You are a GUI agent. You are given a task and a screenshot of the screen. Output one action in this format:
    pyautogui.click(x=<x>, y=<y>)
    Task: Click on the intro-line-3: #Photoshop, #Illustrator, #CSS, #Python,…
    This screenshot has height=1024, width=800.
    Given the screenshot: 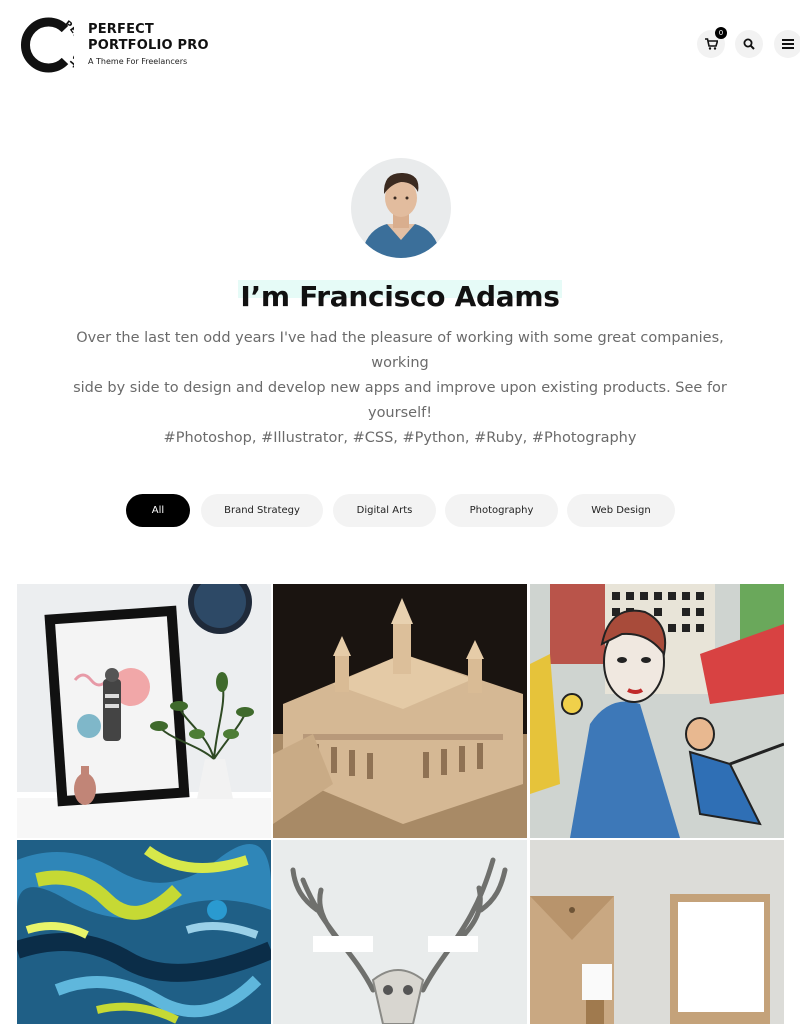 What is the action you would take?
    pyautogui.click(x=400, y=438)
    